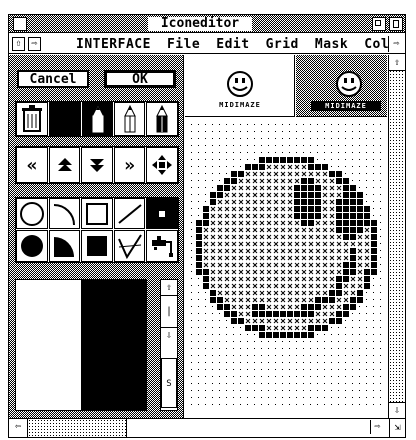  I want to click on hscroll-thumb, so click(248, 428).